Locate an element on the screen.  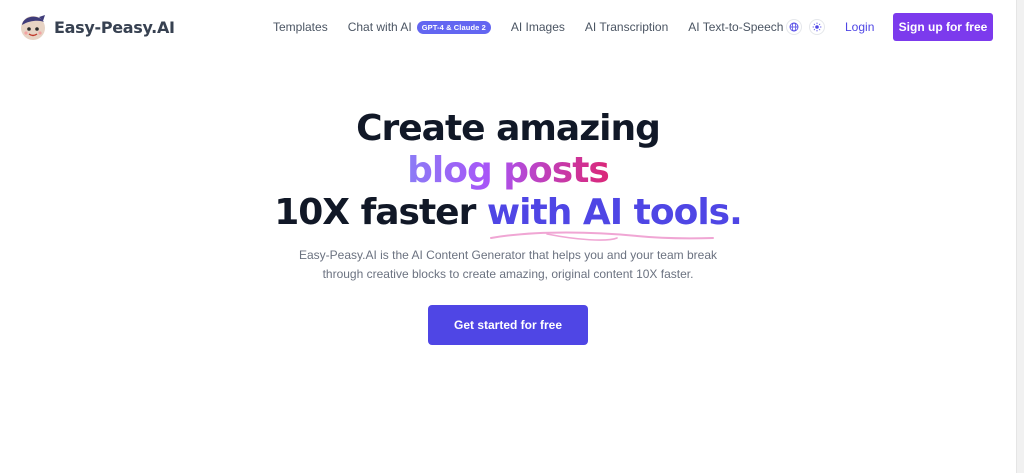
nav-ai-text-to-speech: AI Text-to-Speech is located at coordinates (735, 27).